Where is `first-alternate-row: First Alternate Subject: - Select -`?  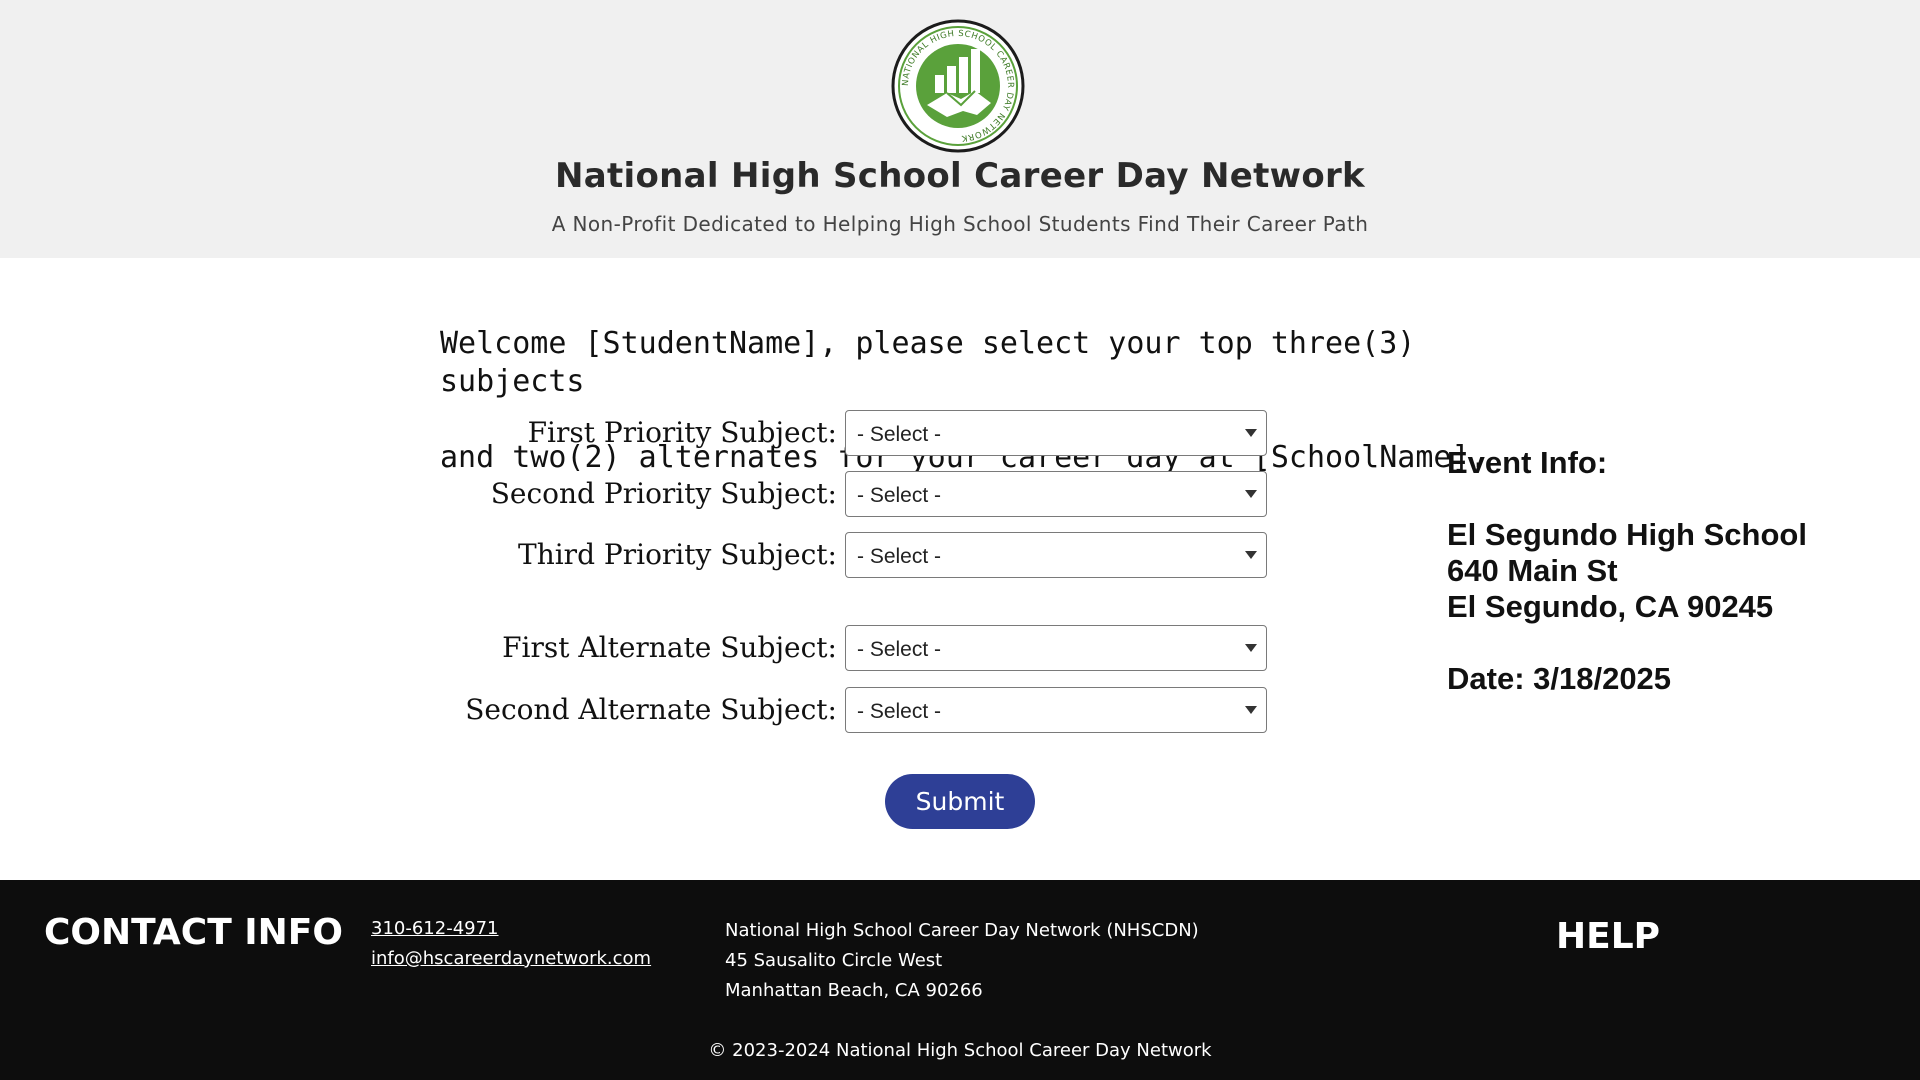 first-alternate-row: First Alternate Subject: - Select - is located at coordinates (835, 649).